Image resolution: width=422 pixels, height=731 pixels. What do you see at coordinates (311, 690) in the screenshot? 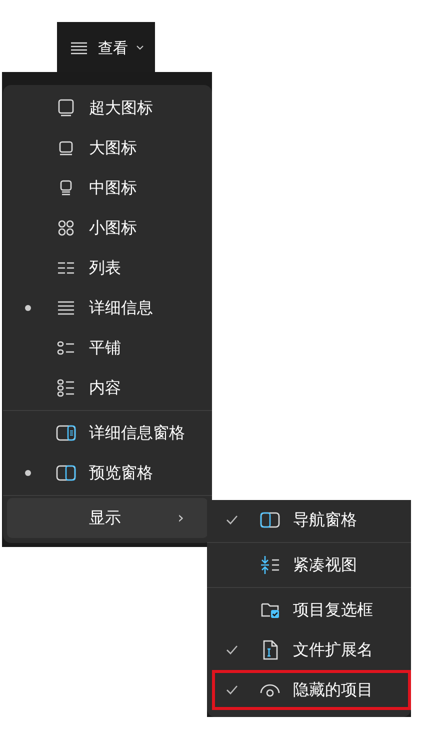
I see `menu-item: 隐藏的项目` at bounding box center [311, 690].